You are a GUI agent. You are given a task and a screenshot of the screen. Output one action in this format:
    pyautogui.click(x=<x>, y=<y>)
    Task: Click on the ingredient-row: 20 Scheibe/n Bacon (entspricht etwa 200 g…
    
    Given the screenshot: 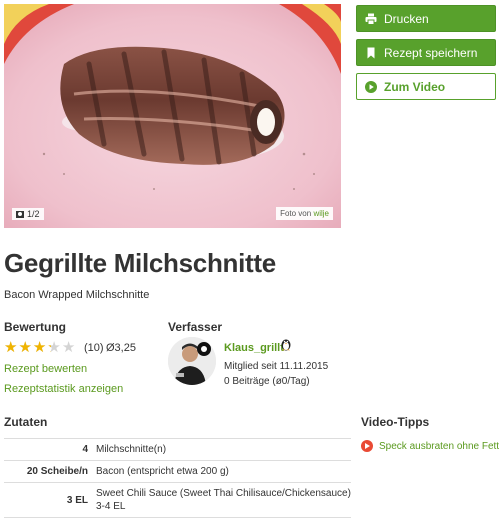 What is the action you would take?
    pyautogui.click(x=177, y=471)
    